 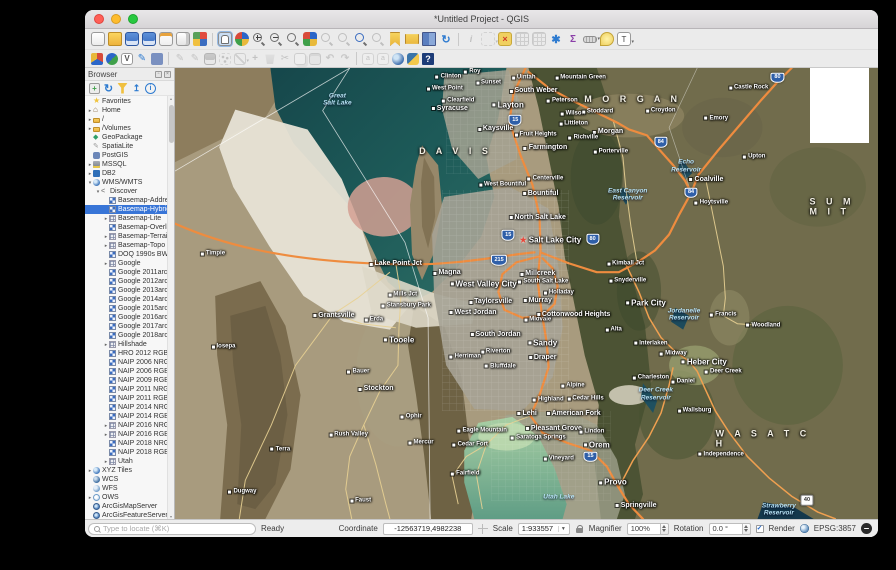 What do you see at coordinates (126, 452) in the screenshot?
I see `browser-tree-item: NAIP 2018 RGB` at bounding box center [126, 452].